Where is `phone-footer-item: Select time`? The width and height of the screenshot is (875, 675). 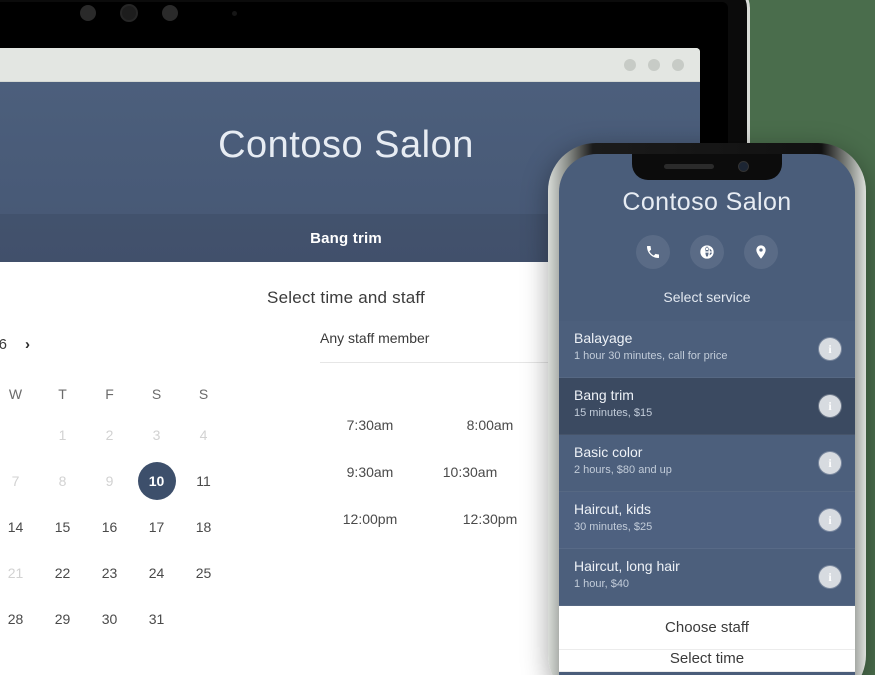
phone-footer-item: Select time is located at coordinates (707, 661).